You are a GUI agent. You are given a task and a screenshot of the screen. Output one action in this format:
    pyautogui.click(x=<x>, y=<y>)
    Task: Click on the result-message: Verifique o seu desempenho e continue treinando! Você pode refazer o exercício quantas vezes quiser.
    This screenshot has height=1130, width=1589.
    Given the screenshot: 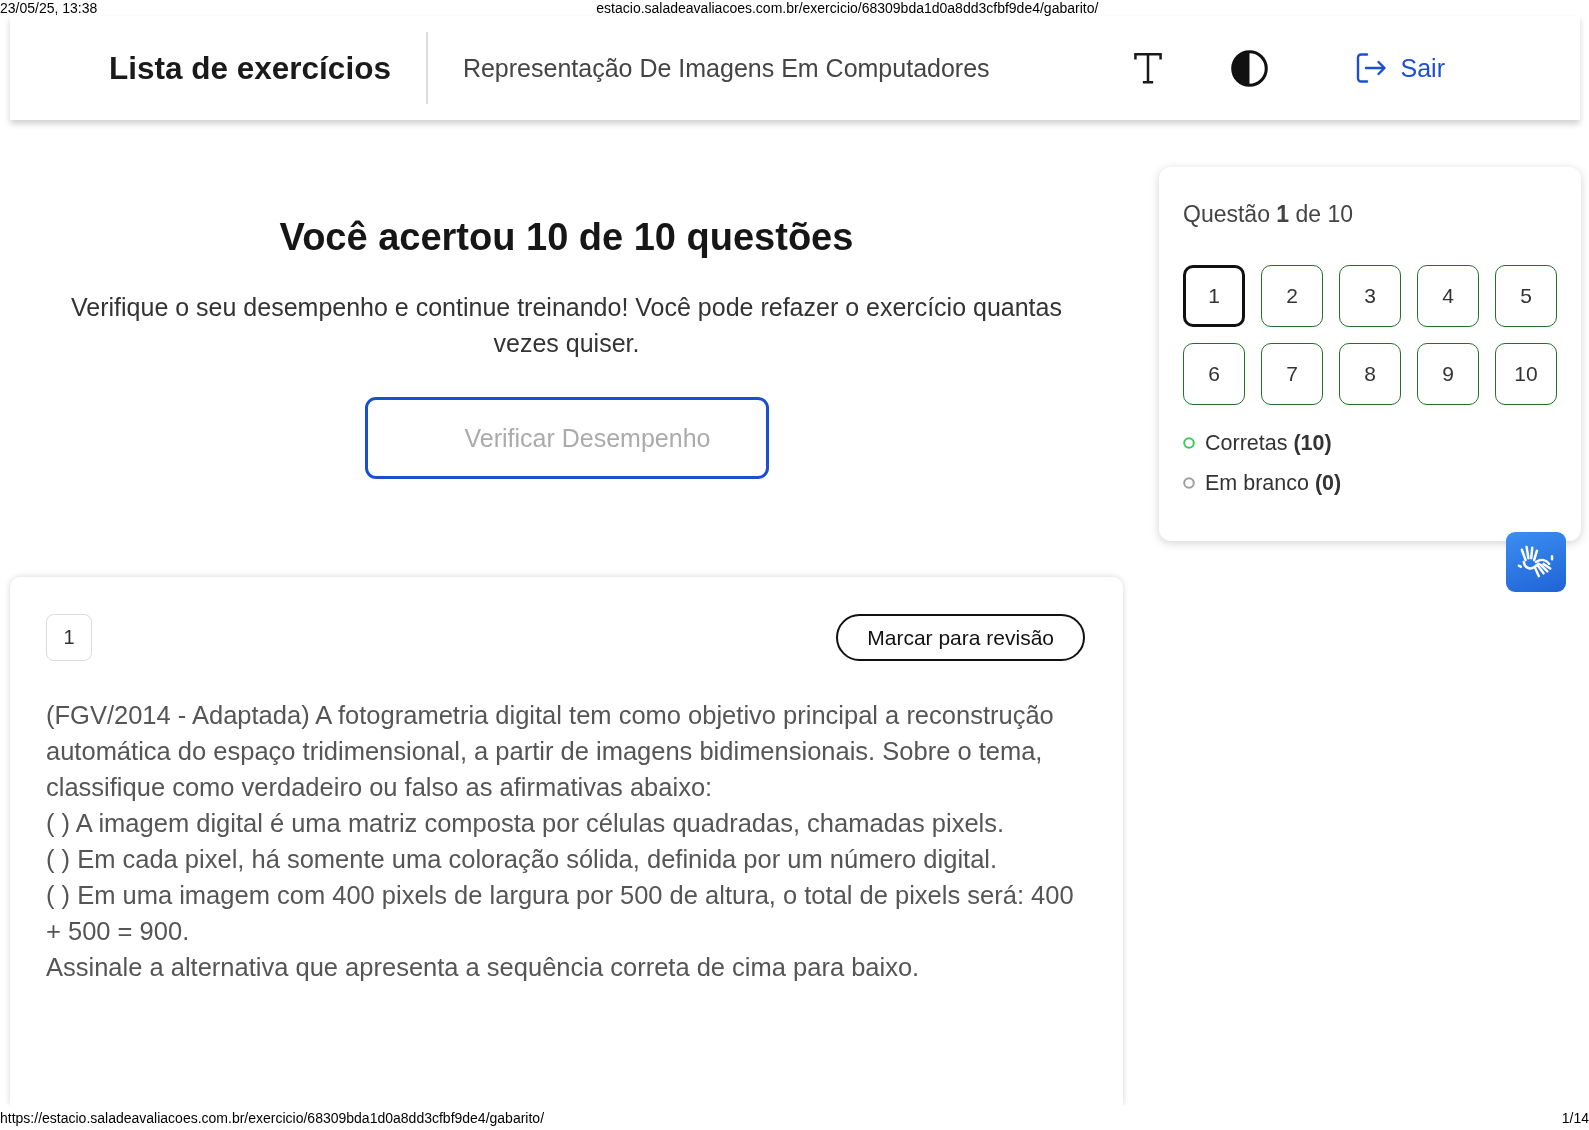 What is the action you would take?
    pyautogui.click(x=566, y=325)
    